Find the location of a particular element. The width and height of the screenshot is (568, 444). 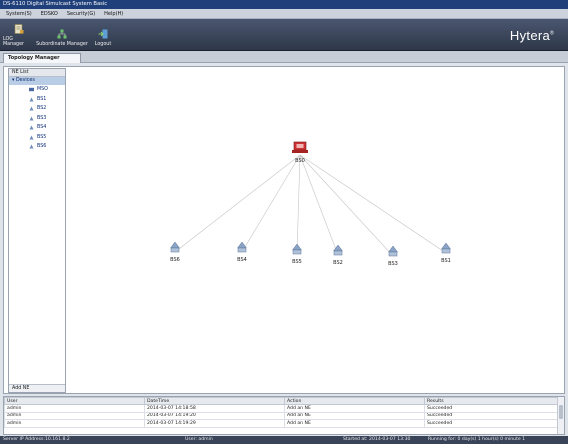

tree-item-bs2: BS2 is located at coordinates (37, 109).